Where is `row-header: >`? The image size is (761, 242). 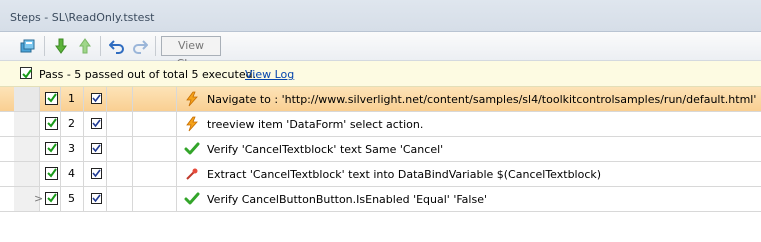
row-header: > is located at coordinates (28, 199).